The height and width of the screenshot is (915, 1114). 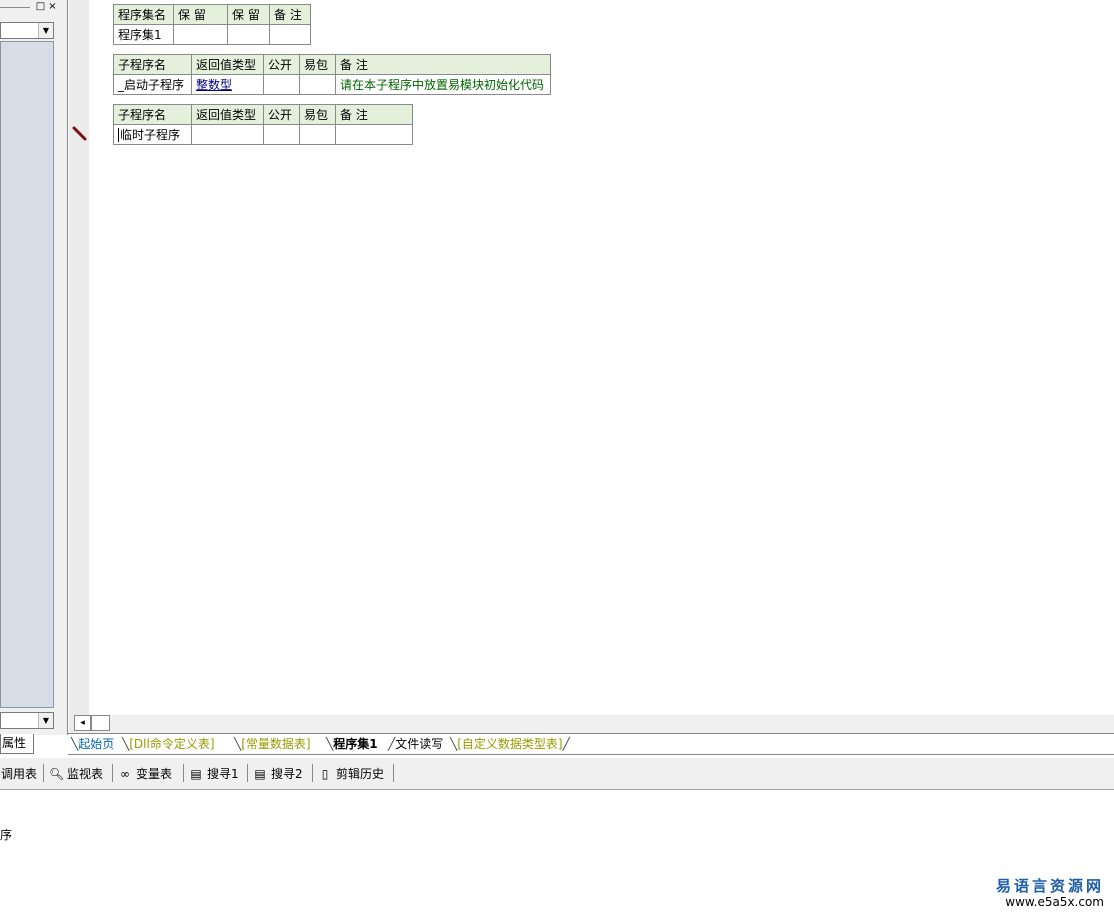 What do you see at coordinates (168, 745) in the screenshot?
I see `tab-dll-commands: ╲[Dll命令定义表]` at bounding box center [168, 745].